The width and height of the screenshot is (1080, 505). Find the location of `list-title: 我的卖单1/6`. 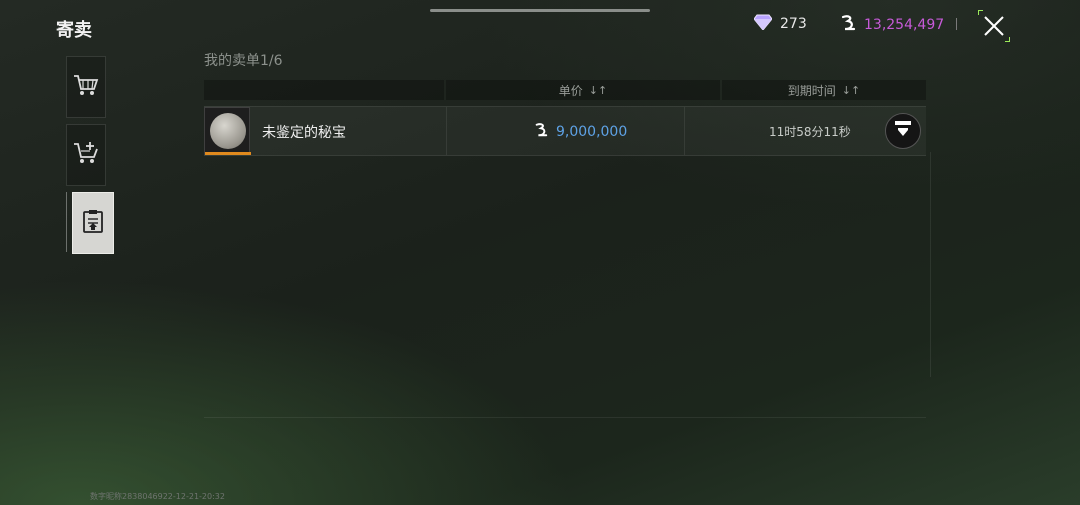

list-title: 我的卖单1/6 is located at coordinates (243, 61).